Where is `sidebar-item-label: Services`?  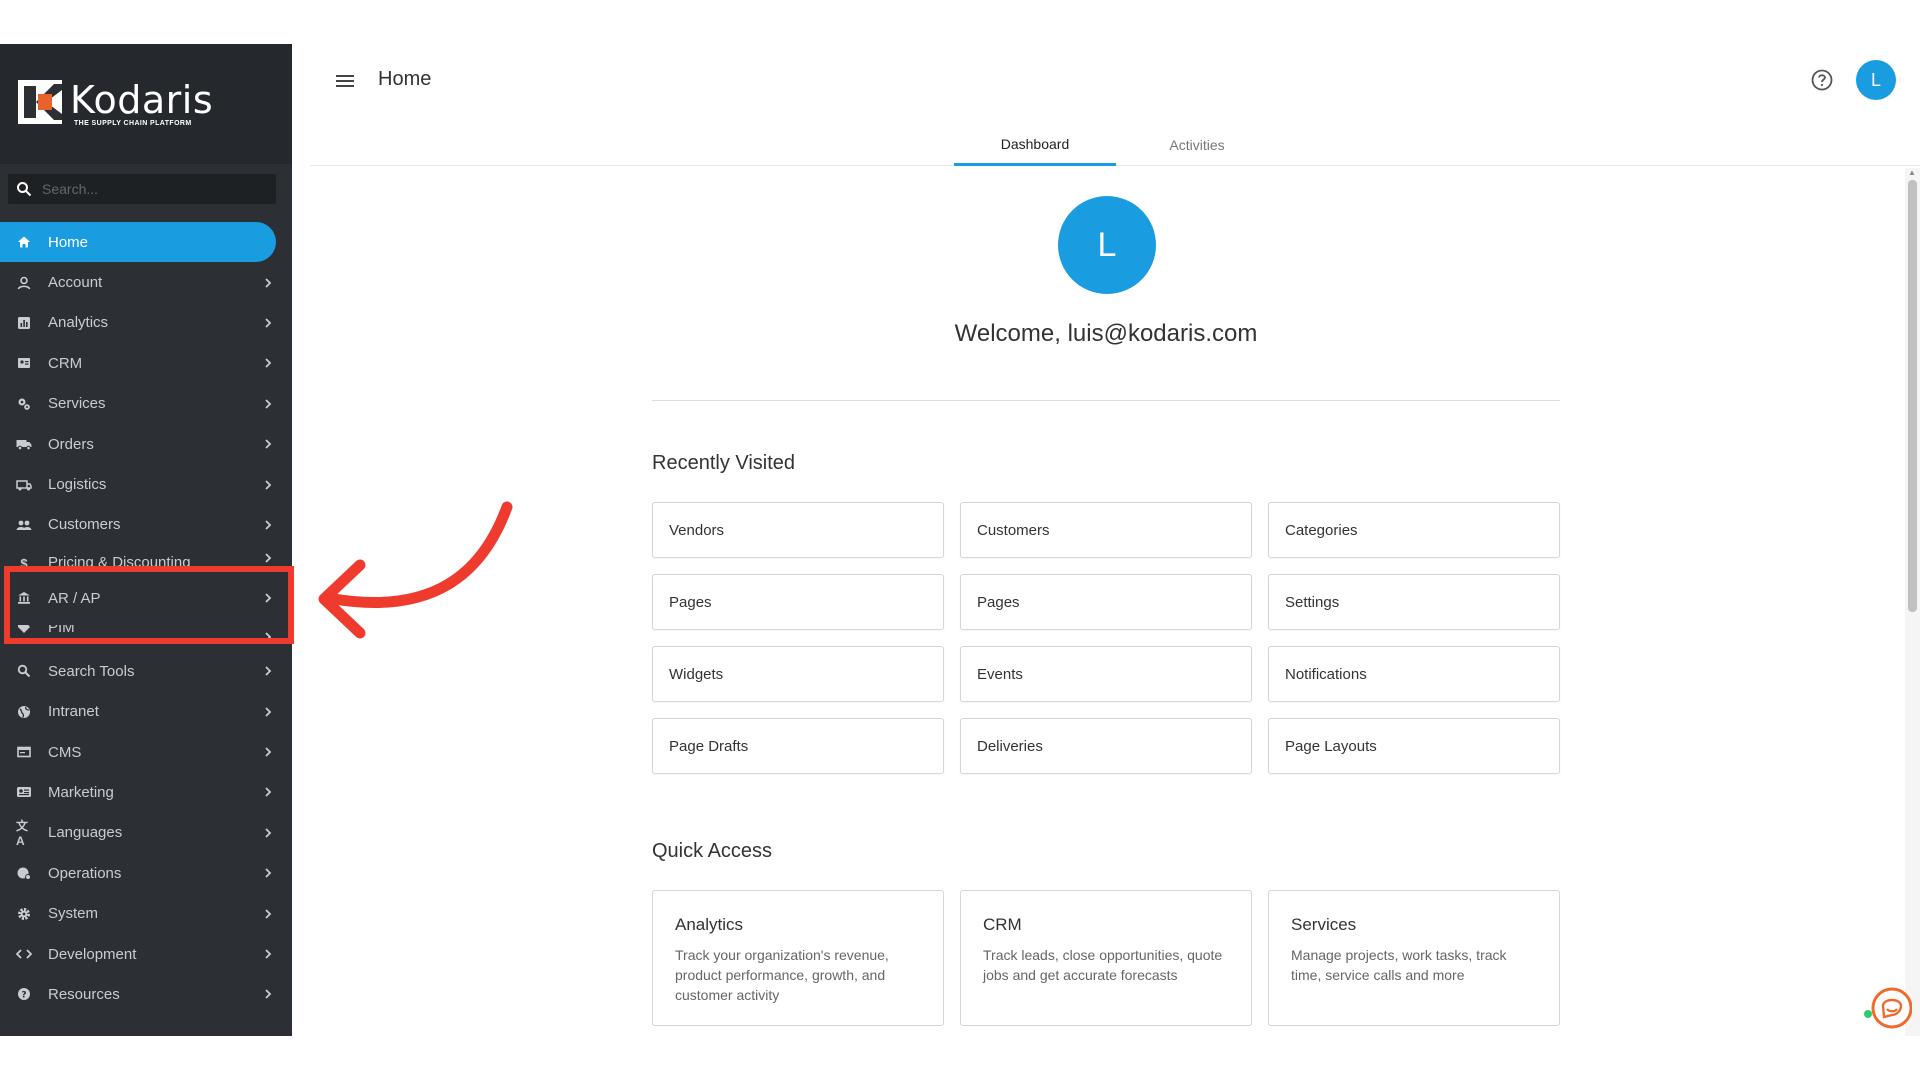 sidebar-item-label: Services is located at coordinates (77, 404).